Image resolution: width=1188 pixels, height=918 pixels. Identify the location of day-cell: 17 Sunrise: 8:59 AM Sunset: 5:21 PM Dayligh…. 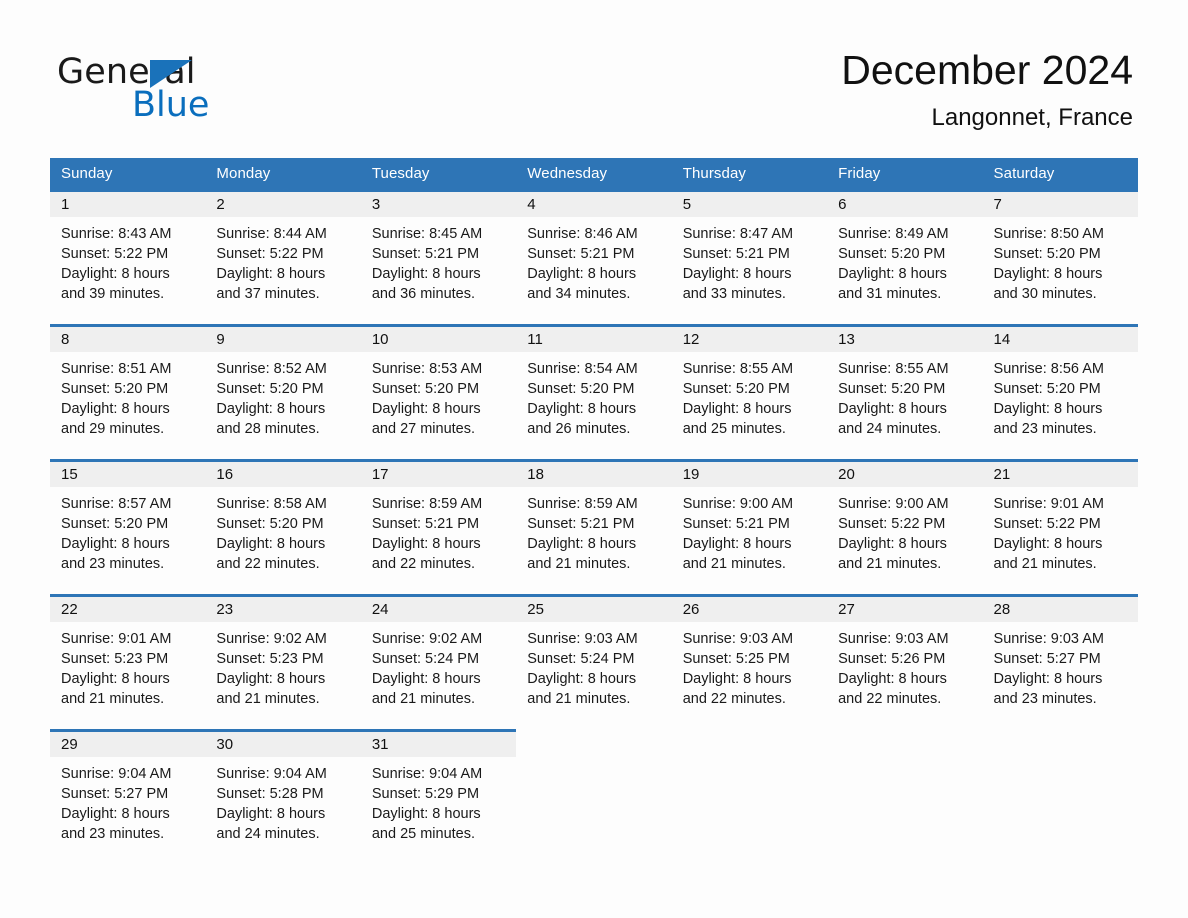
(438, 526).